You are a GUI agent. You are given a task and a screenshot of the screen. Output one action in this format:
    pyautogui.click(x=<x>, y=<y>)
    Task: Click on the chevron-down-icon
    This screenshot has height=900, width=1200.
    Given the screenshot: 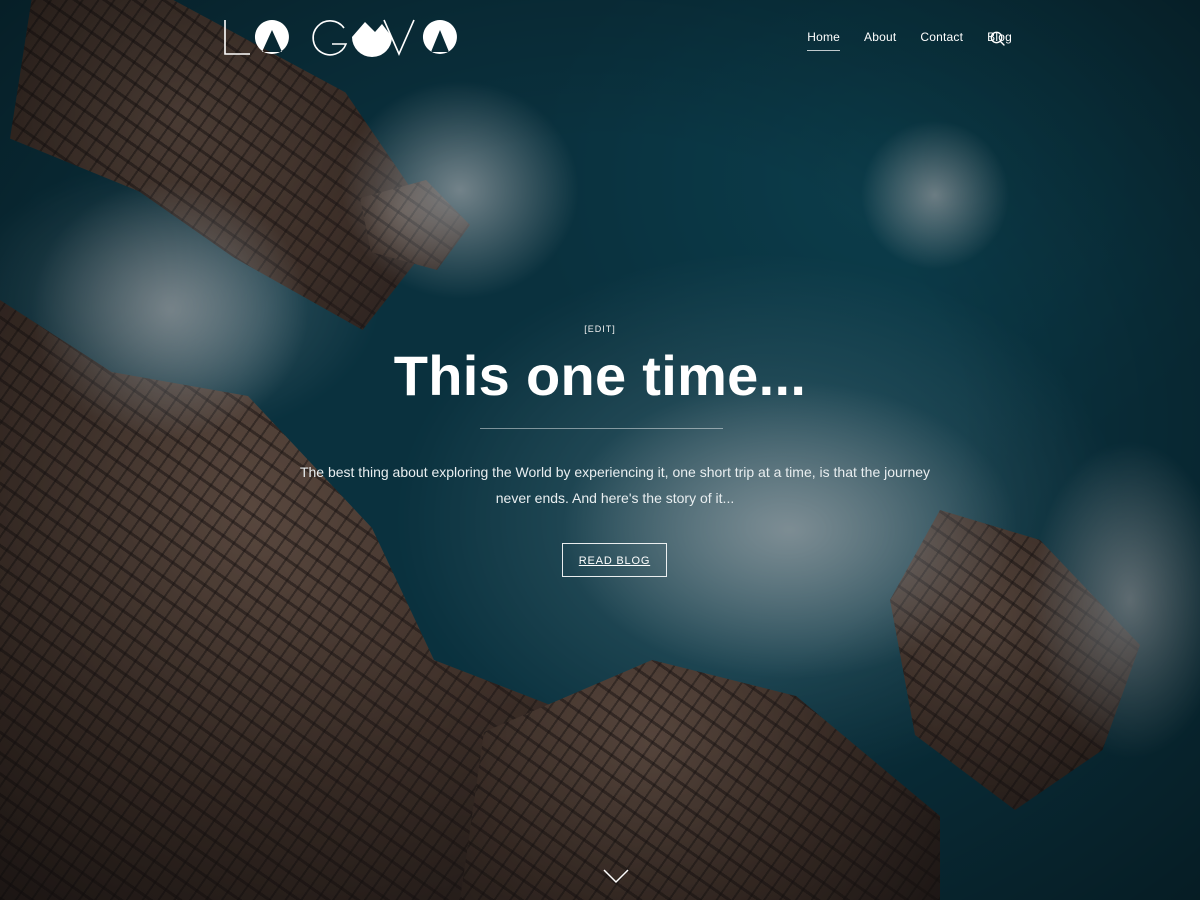 What is the action you would take?
    pyautogui.click(x=616, y=876)
    